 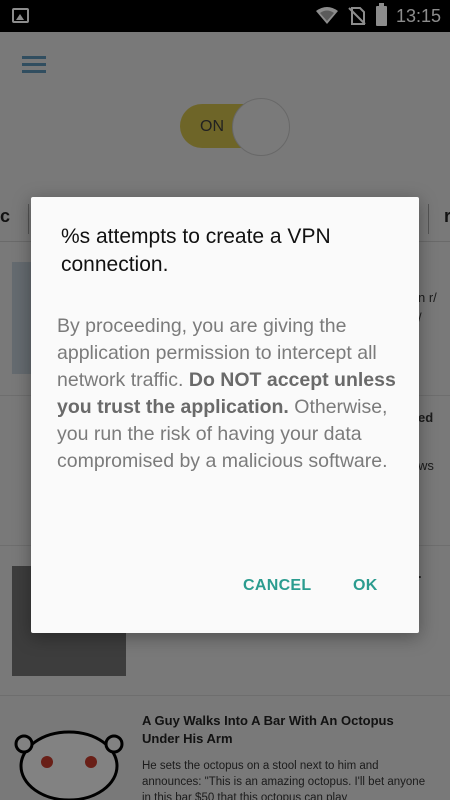 What do you see at coordinates (277, 586) in the screenshot?
I see `cancel-button: CANCEL` at bounding box center [277, 586].